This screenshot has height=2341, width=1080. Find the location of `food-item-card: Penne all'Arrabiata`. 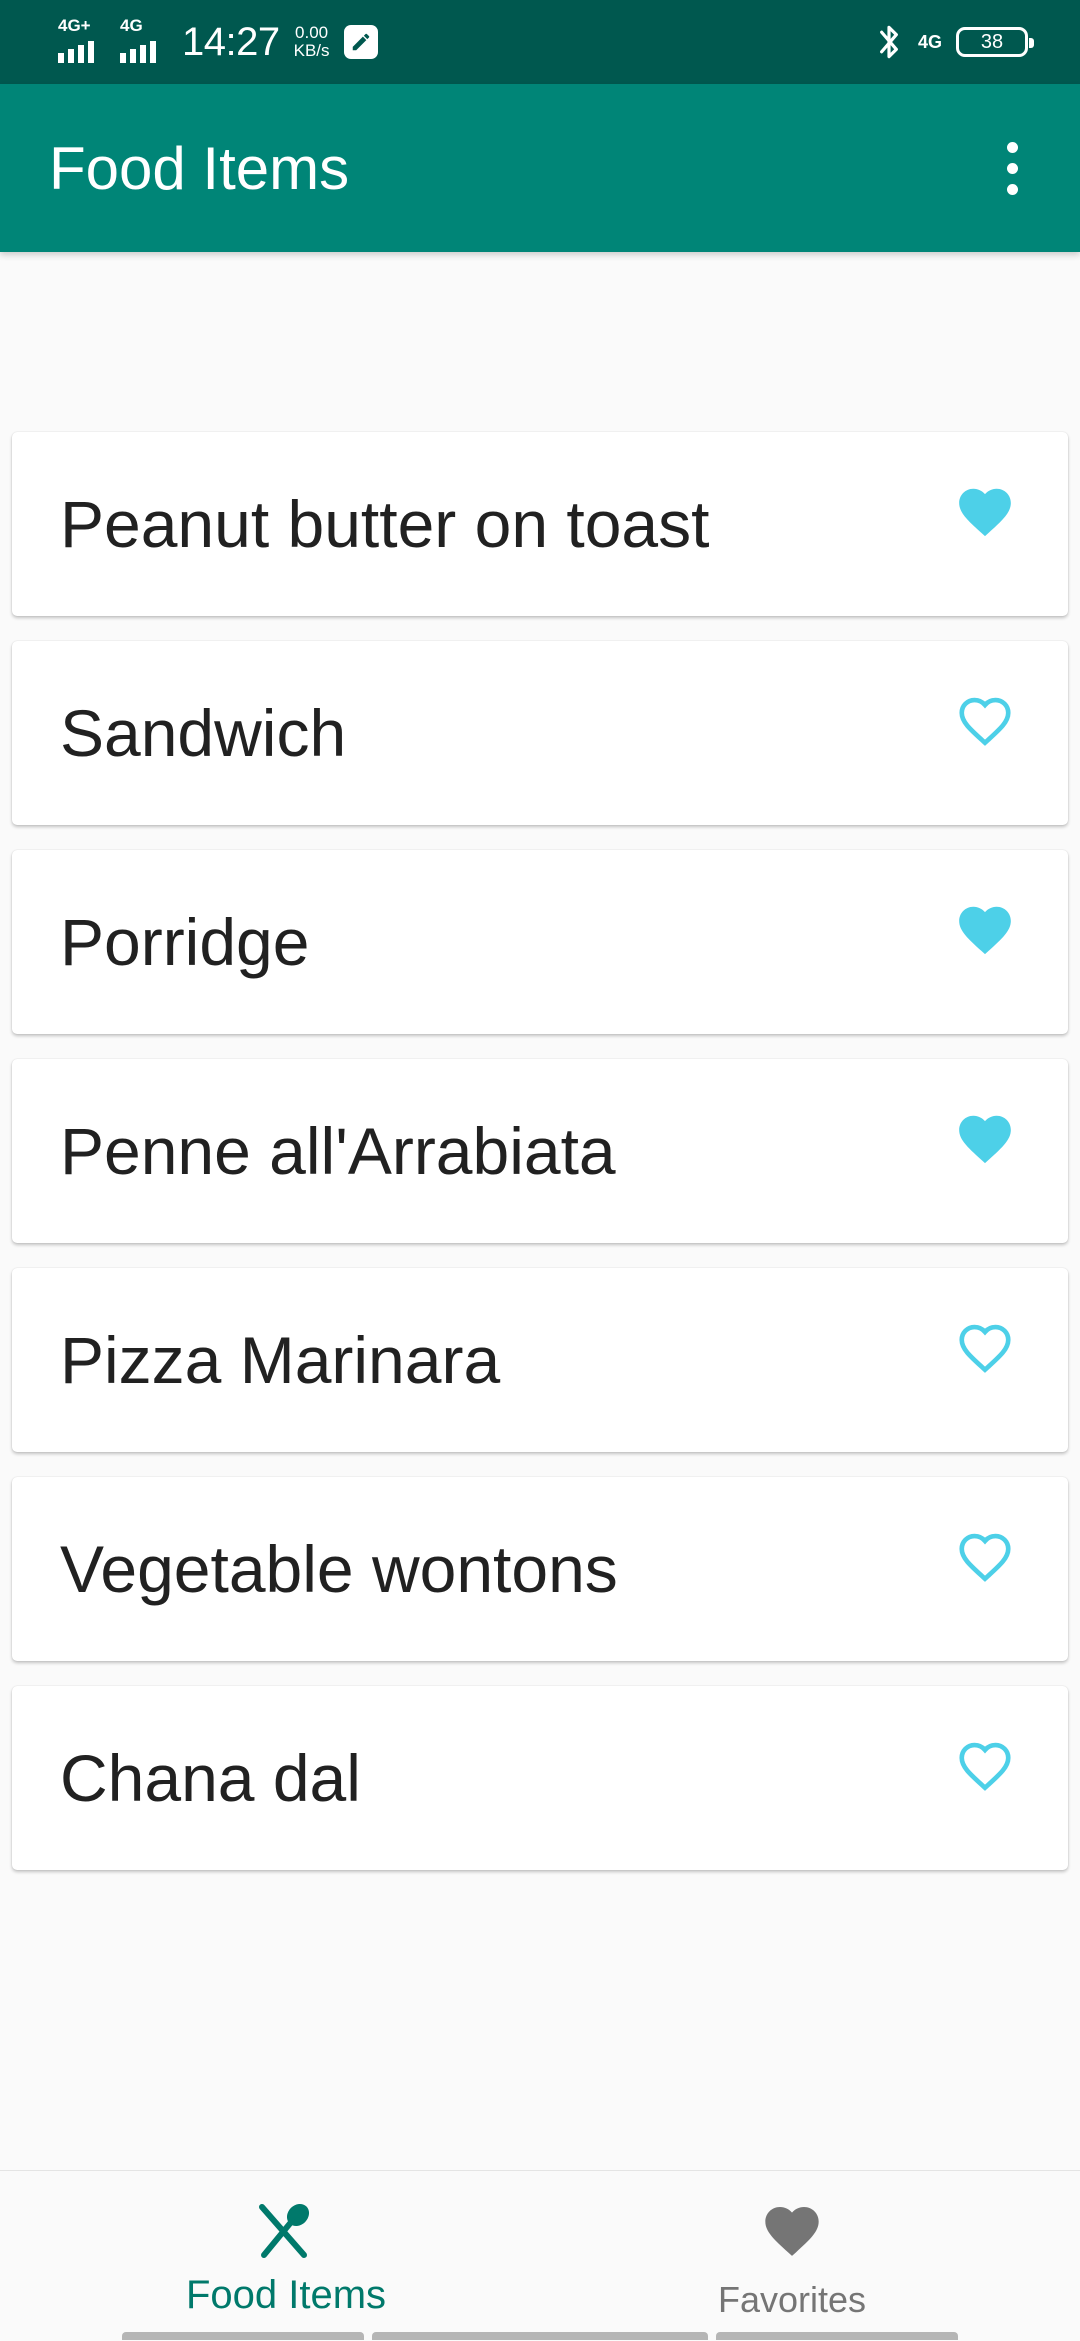

food-item-card: Penne all'Arrabiata is located at coordinates (540, 1151).